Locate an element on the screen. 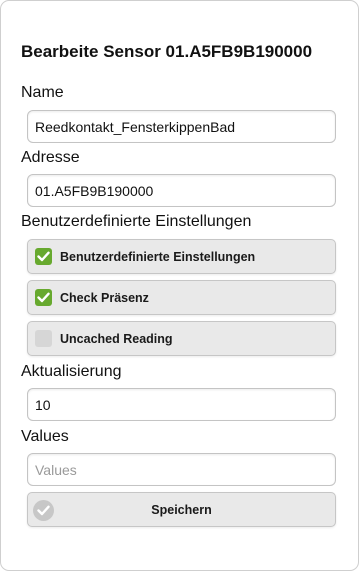 The height and width of the screenshot is (573, 361). values-input is located at coordinates (181, 469).